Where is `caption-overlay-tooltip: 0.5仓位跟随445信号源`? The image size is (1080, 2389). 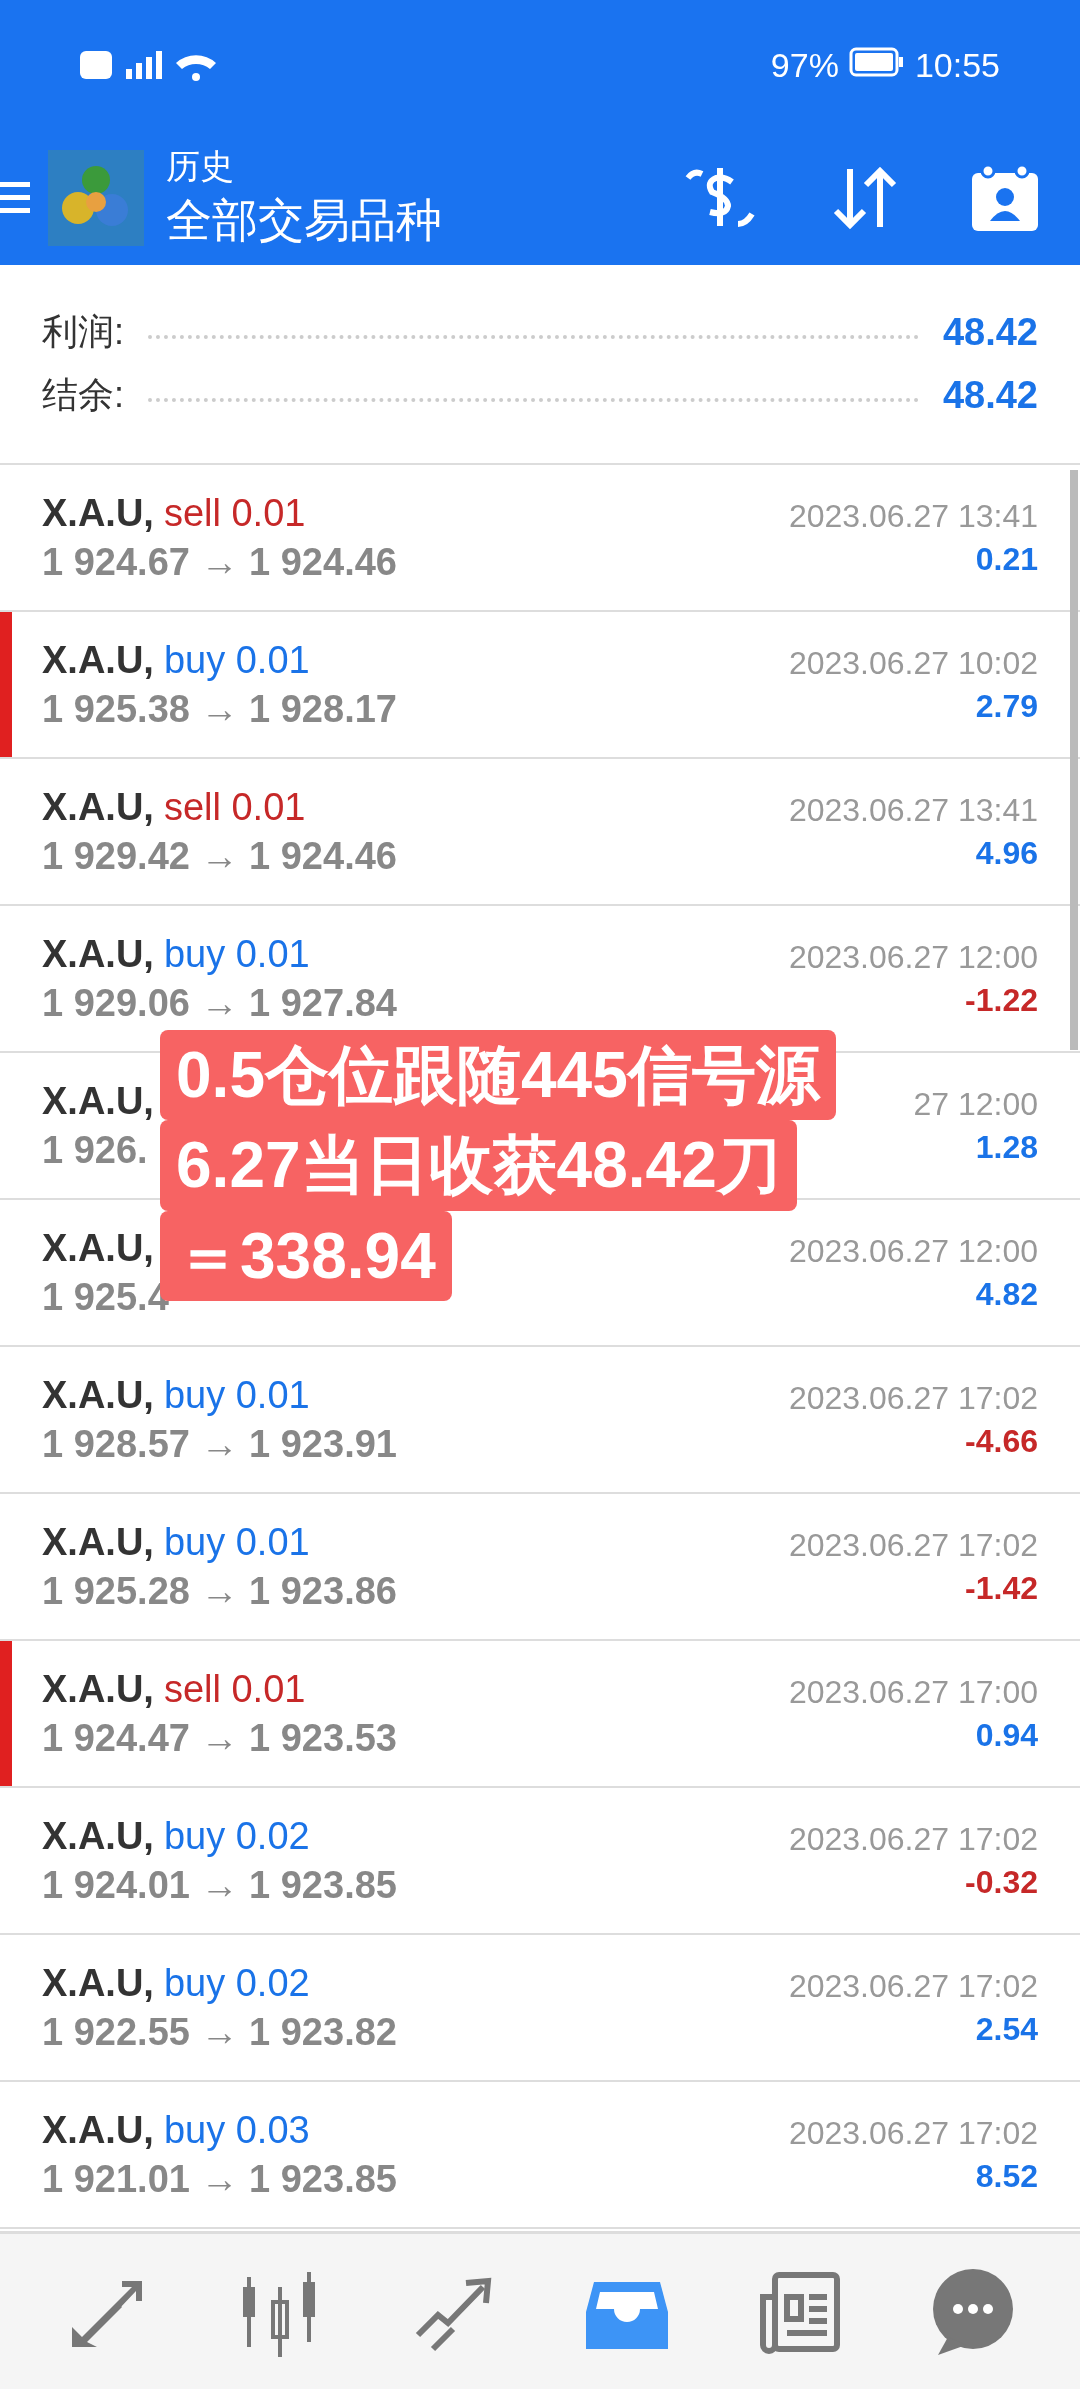
caption-overlay-tooltip: 0.5仓位跟随445信号源 is located at coordinates (498, 1075).